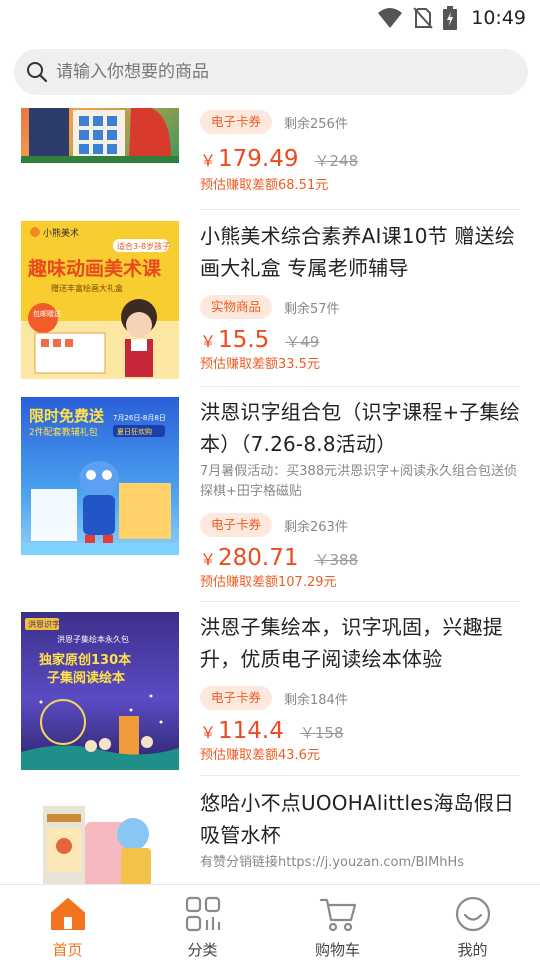 The height and width of the screenshot is (960, 540). What do you see at coordinates (100, 481) in the screenshot?
I see `product-image-art: 限时免费送 2件配套教辅礼包 7月26日-8月8日 夏日狂欢购` at bounding box center [100, 481].